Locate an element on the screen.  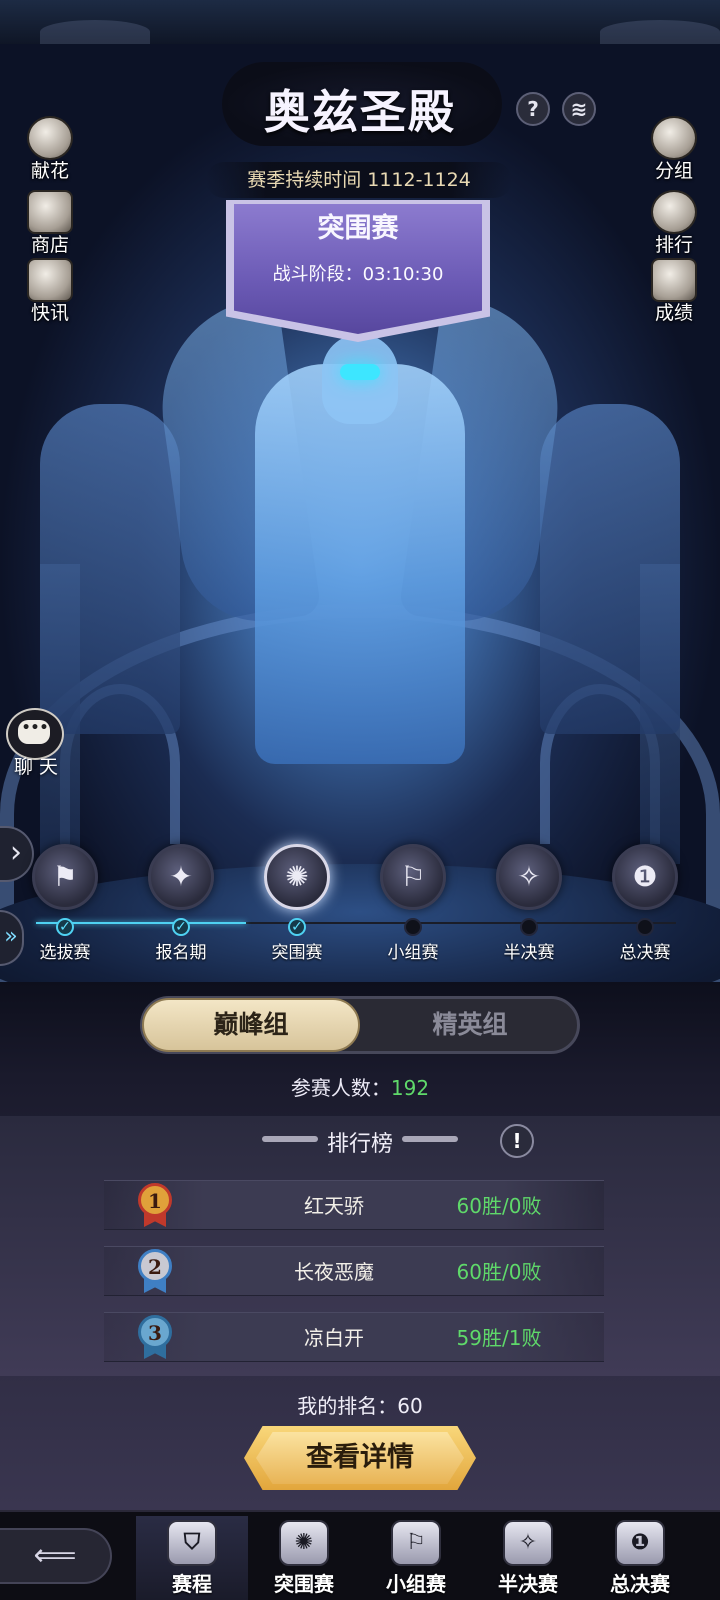
back-button: ⟸ is located at coordinates (56, 1556).